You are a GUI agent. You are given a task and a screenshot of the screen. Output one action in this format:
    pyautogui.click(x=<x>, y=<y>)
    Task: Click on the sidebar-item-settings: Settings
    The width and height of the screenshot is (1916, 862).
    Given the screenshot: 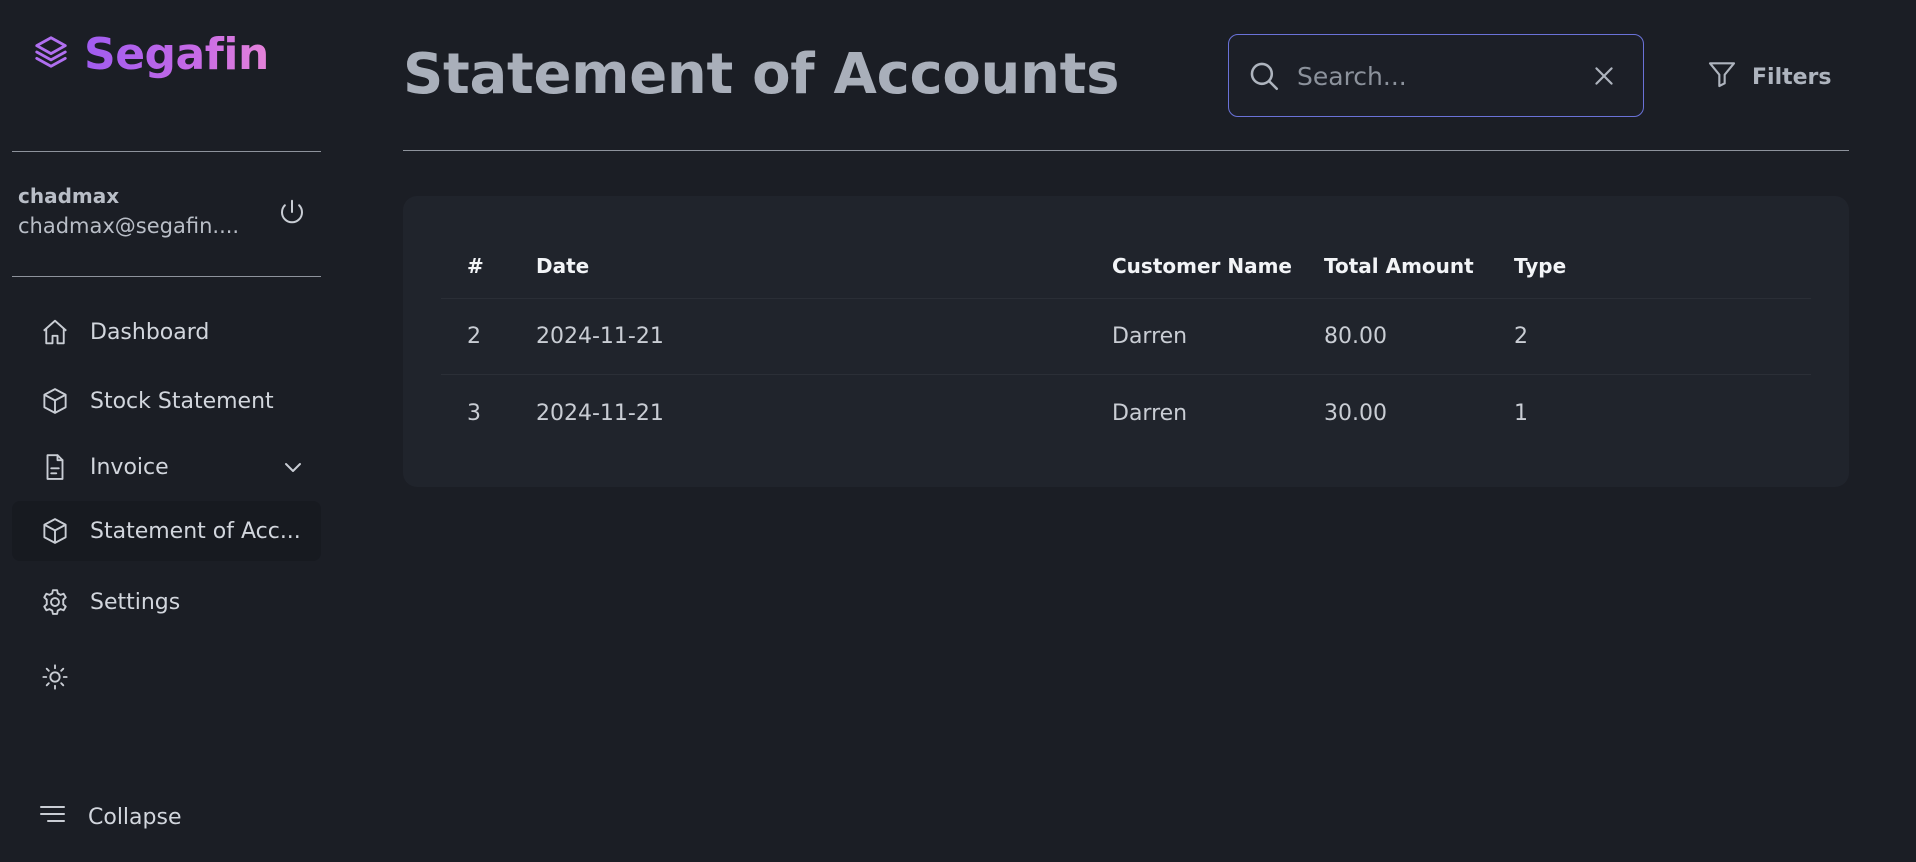 What is the action you would take?
    pyautogui.click(x=166, y=602)
    